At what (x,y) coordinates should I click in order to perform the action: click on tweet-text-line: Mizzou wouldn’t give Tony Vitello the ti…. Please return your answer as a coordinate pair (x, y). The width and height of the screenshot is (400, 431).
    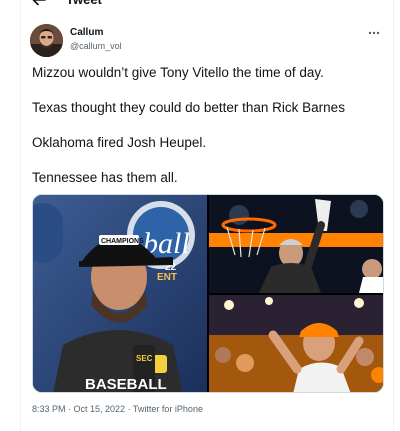
    Looking at the image, I should click on (178, 72).